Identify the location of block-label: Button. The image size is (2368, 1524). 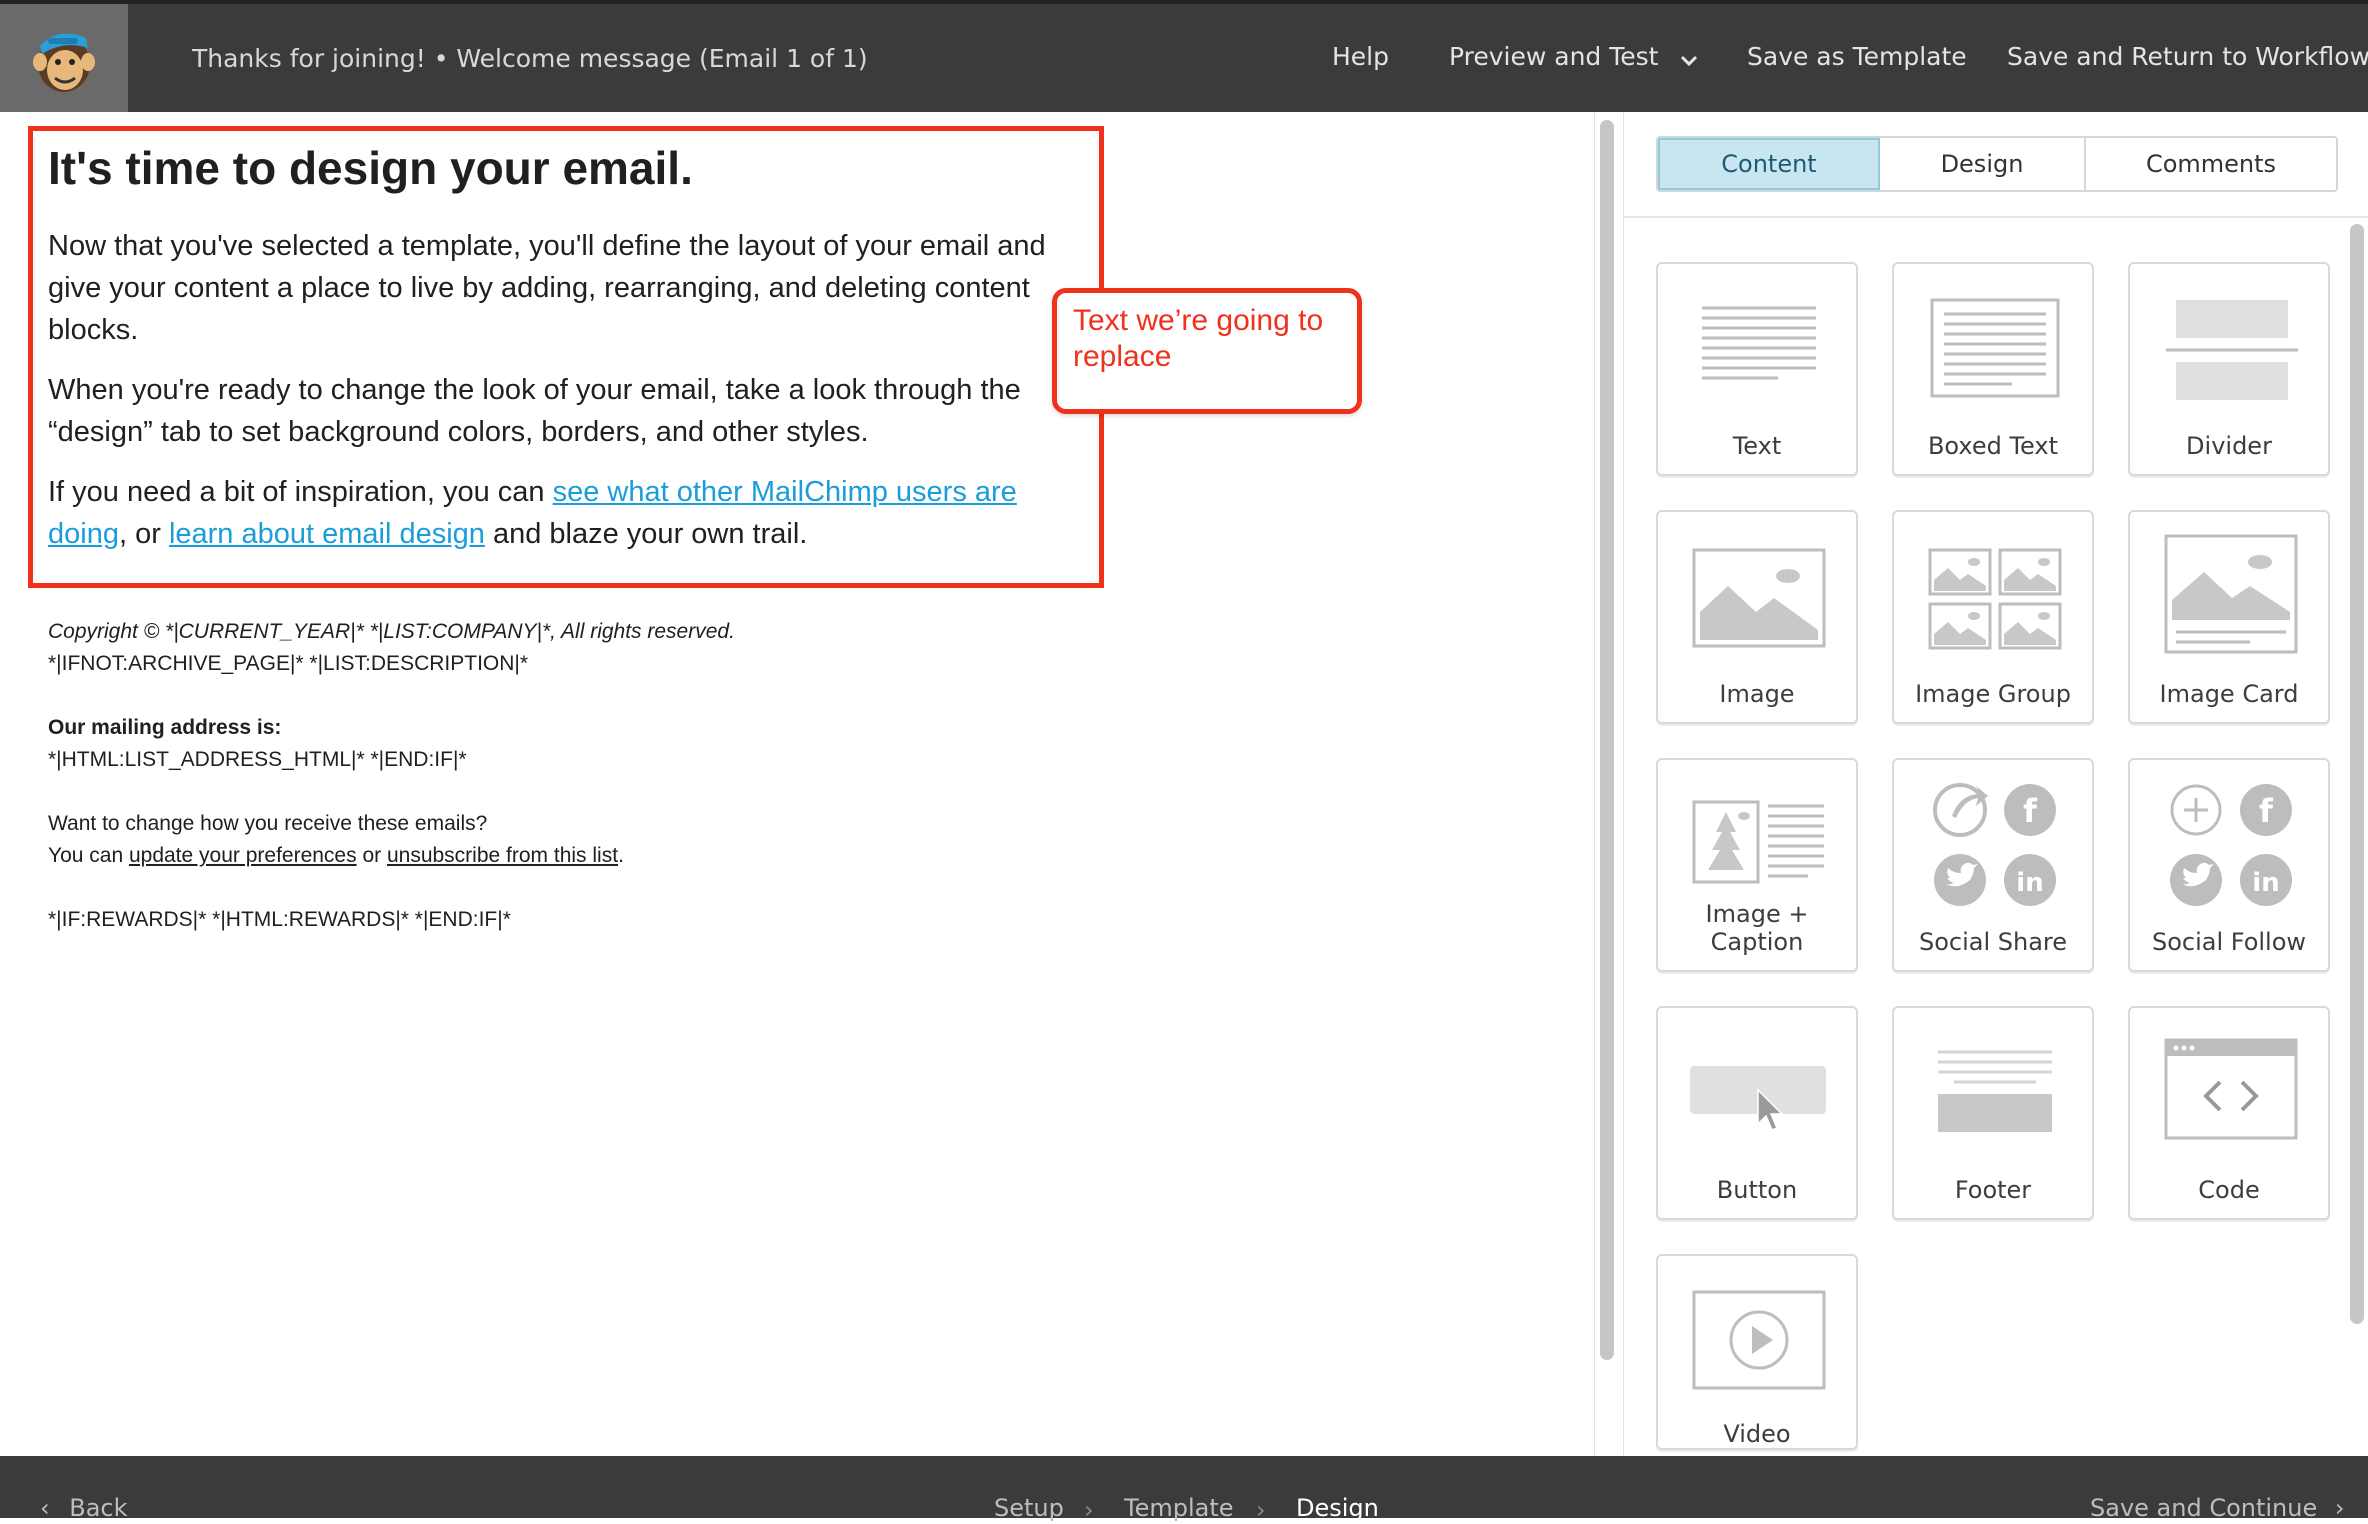
(1757, 1190).